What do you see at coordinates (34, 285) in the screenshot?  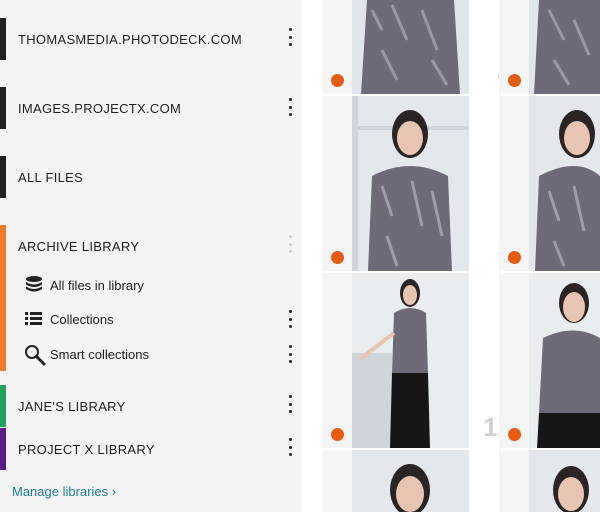 I see `database-icon` at bounding box center [34, 285].